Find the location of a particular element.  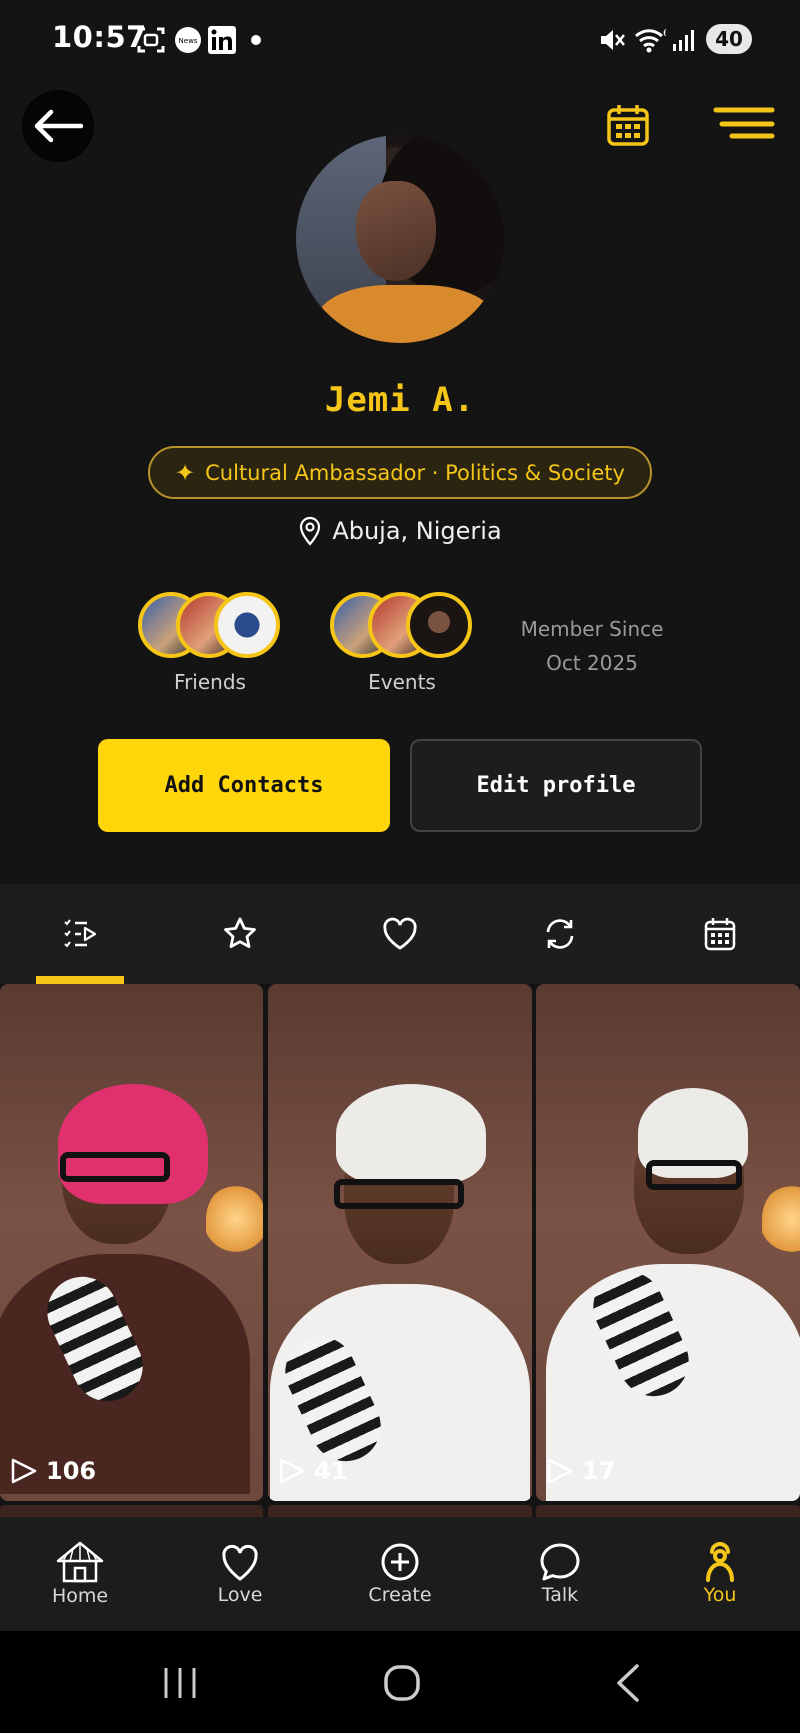

tab-favorites is located at coordinates (240, 934).